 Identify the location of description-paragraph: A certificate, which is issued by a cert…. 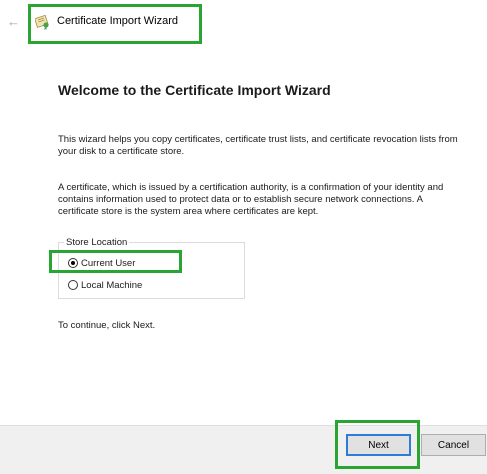
(251, 199).